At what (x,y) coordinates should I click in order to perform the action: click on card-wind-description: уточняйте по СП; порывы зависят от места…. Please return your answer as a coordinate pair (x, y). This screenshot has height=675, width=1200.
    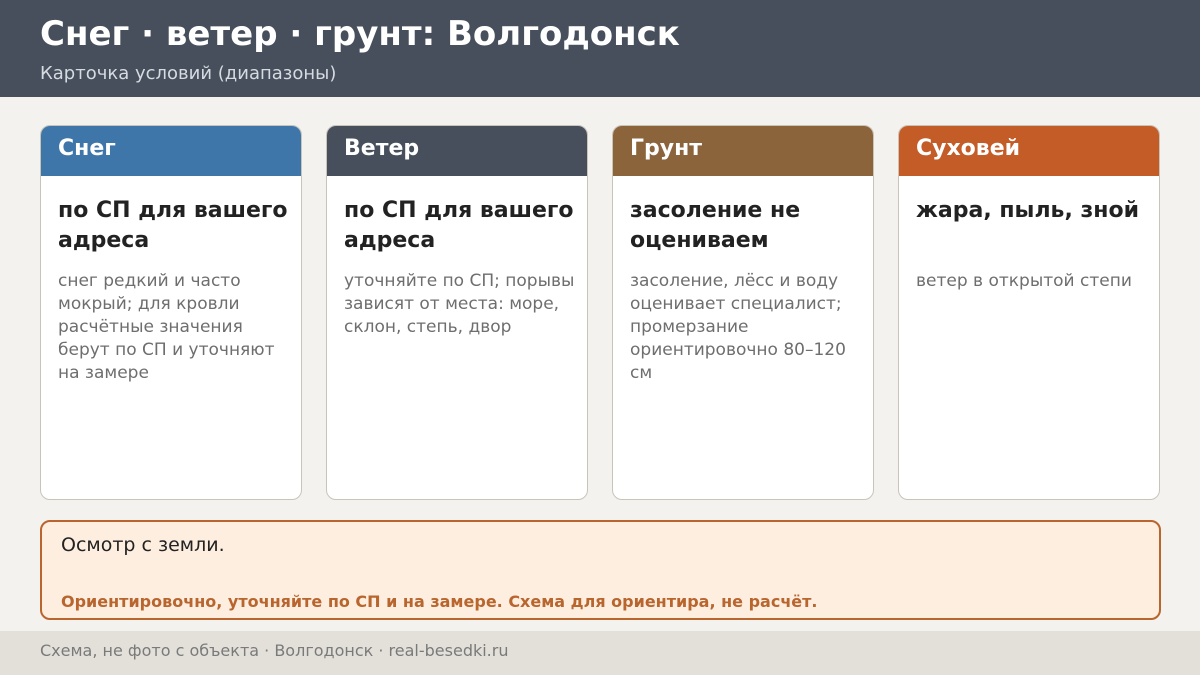
    Looking at the image, I should click on (459, 304).